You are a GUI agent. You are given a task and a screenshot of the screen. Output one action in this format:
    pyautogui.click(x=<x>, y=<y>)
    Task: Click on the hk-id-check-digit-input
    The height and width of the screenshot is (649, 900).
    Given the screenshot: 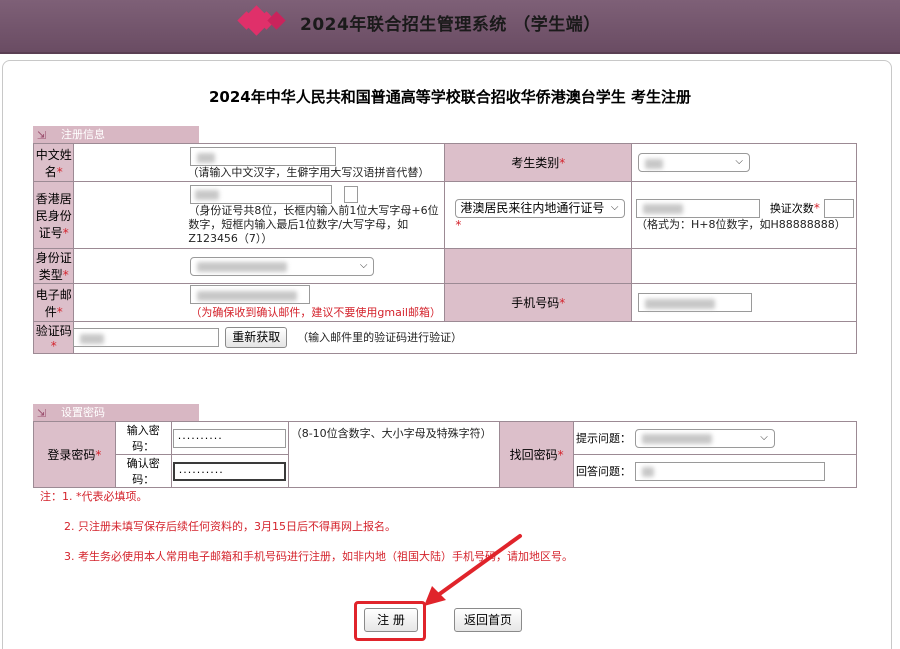 What is the action you would take?
    pyautogui.click(x=351, y=194)
    